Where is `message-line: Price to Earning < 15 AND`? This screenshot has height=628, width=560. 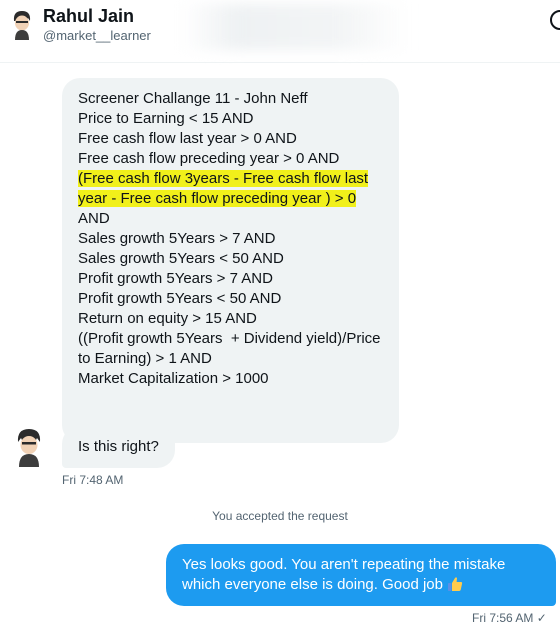
message-line: Price to Earning < 15 AND is located at coordinates (166, 118).